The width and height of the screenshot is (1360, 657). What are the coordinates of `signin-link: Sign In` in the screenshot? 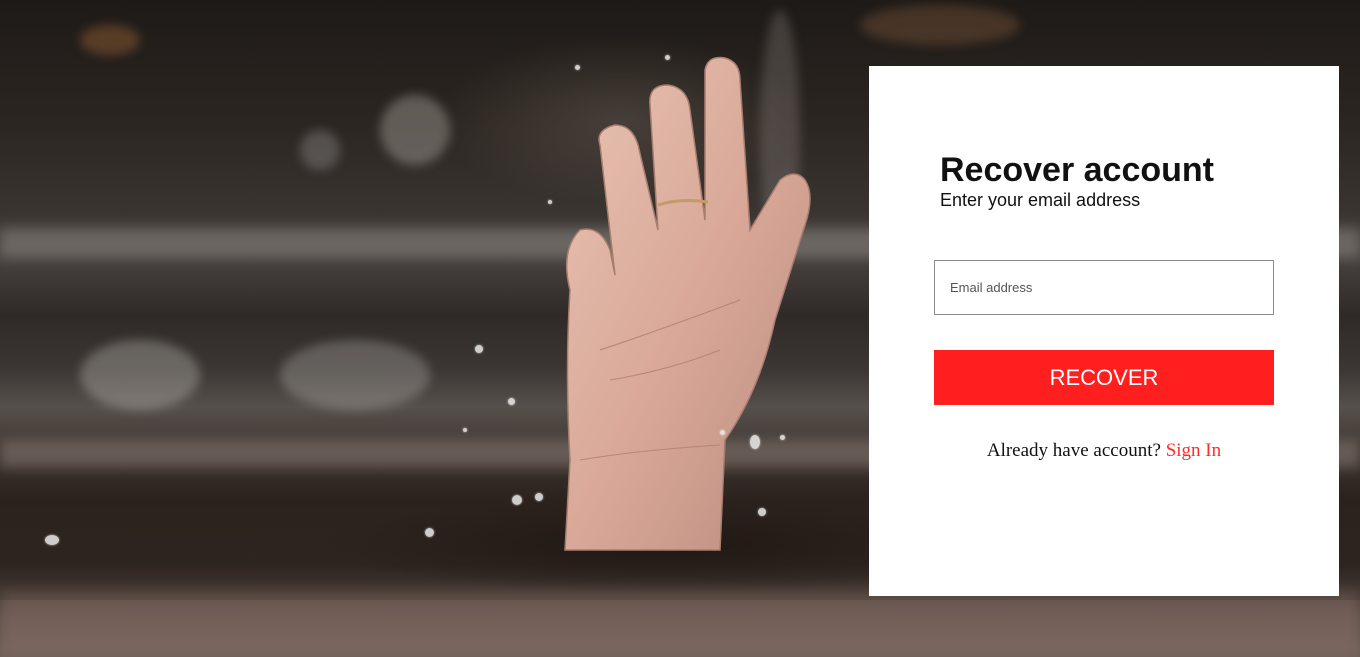 It's located at (1193, 450).